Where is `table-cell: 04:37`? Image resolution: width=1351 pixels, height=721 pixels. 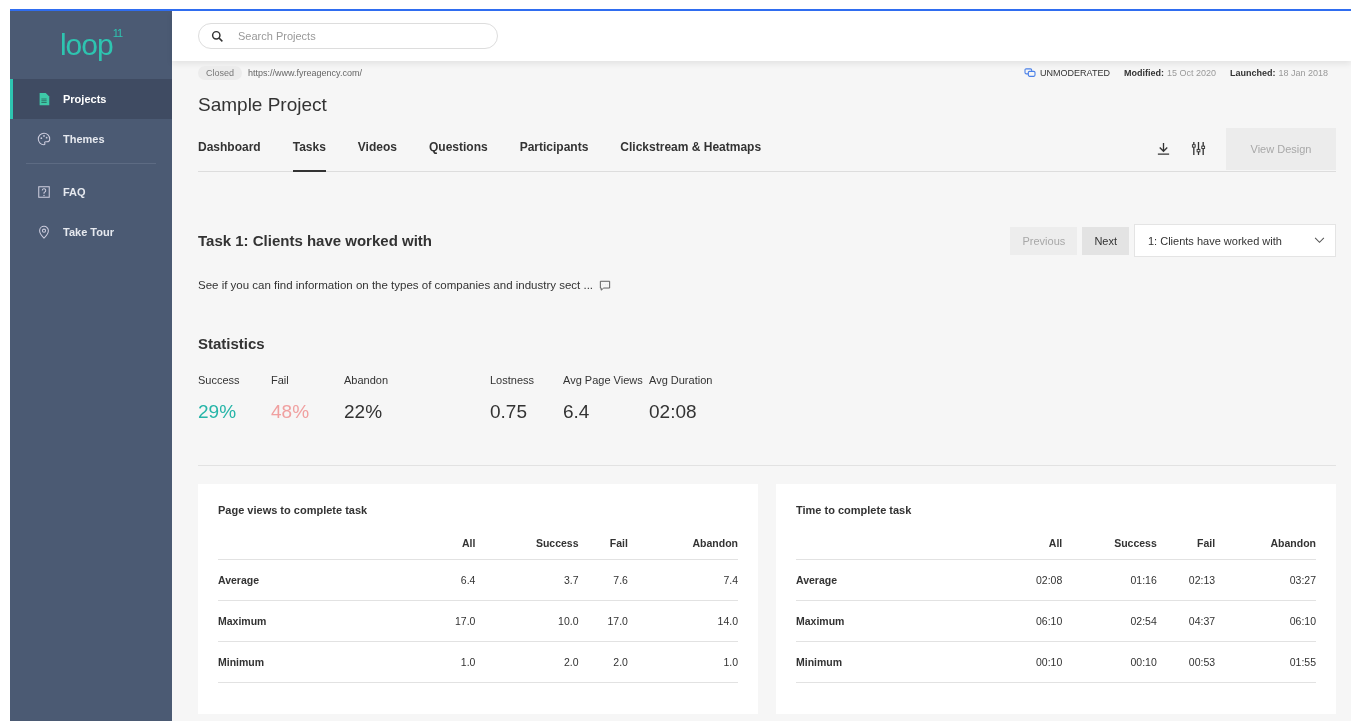 table-cell: 04:37 is located at coordinates (1186, 621).